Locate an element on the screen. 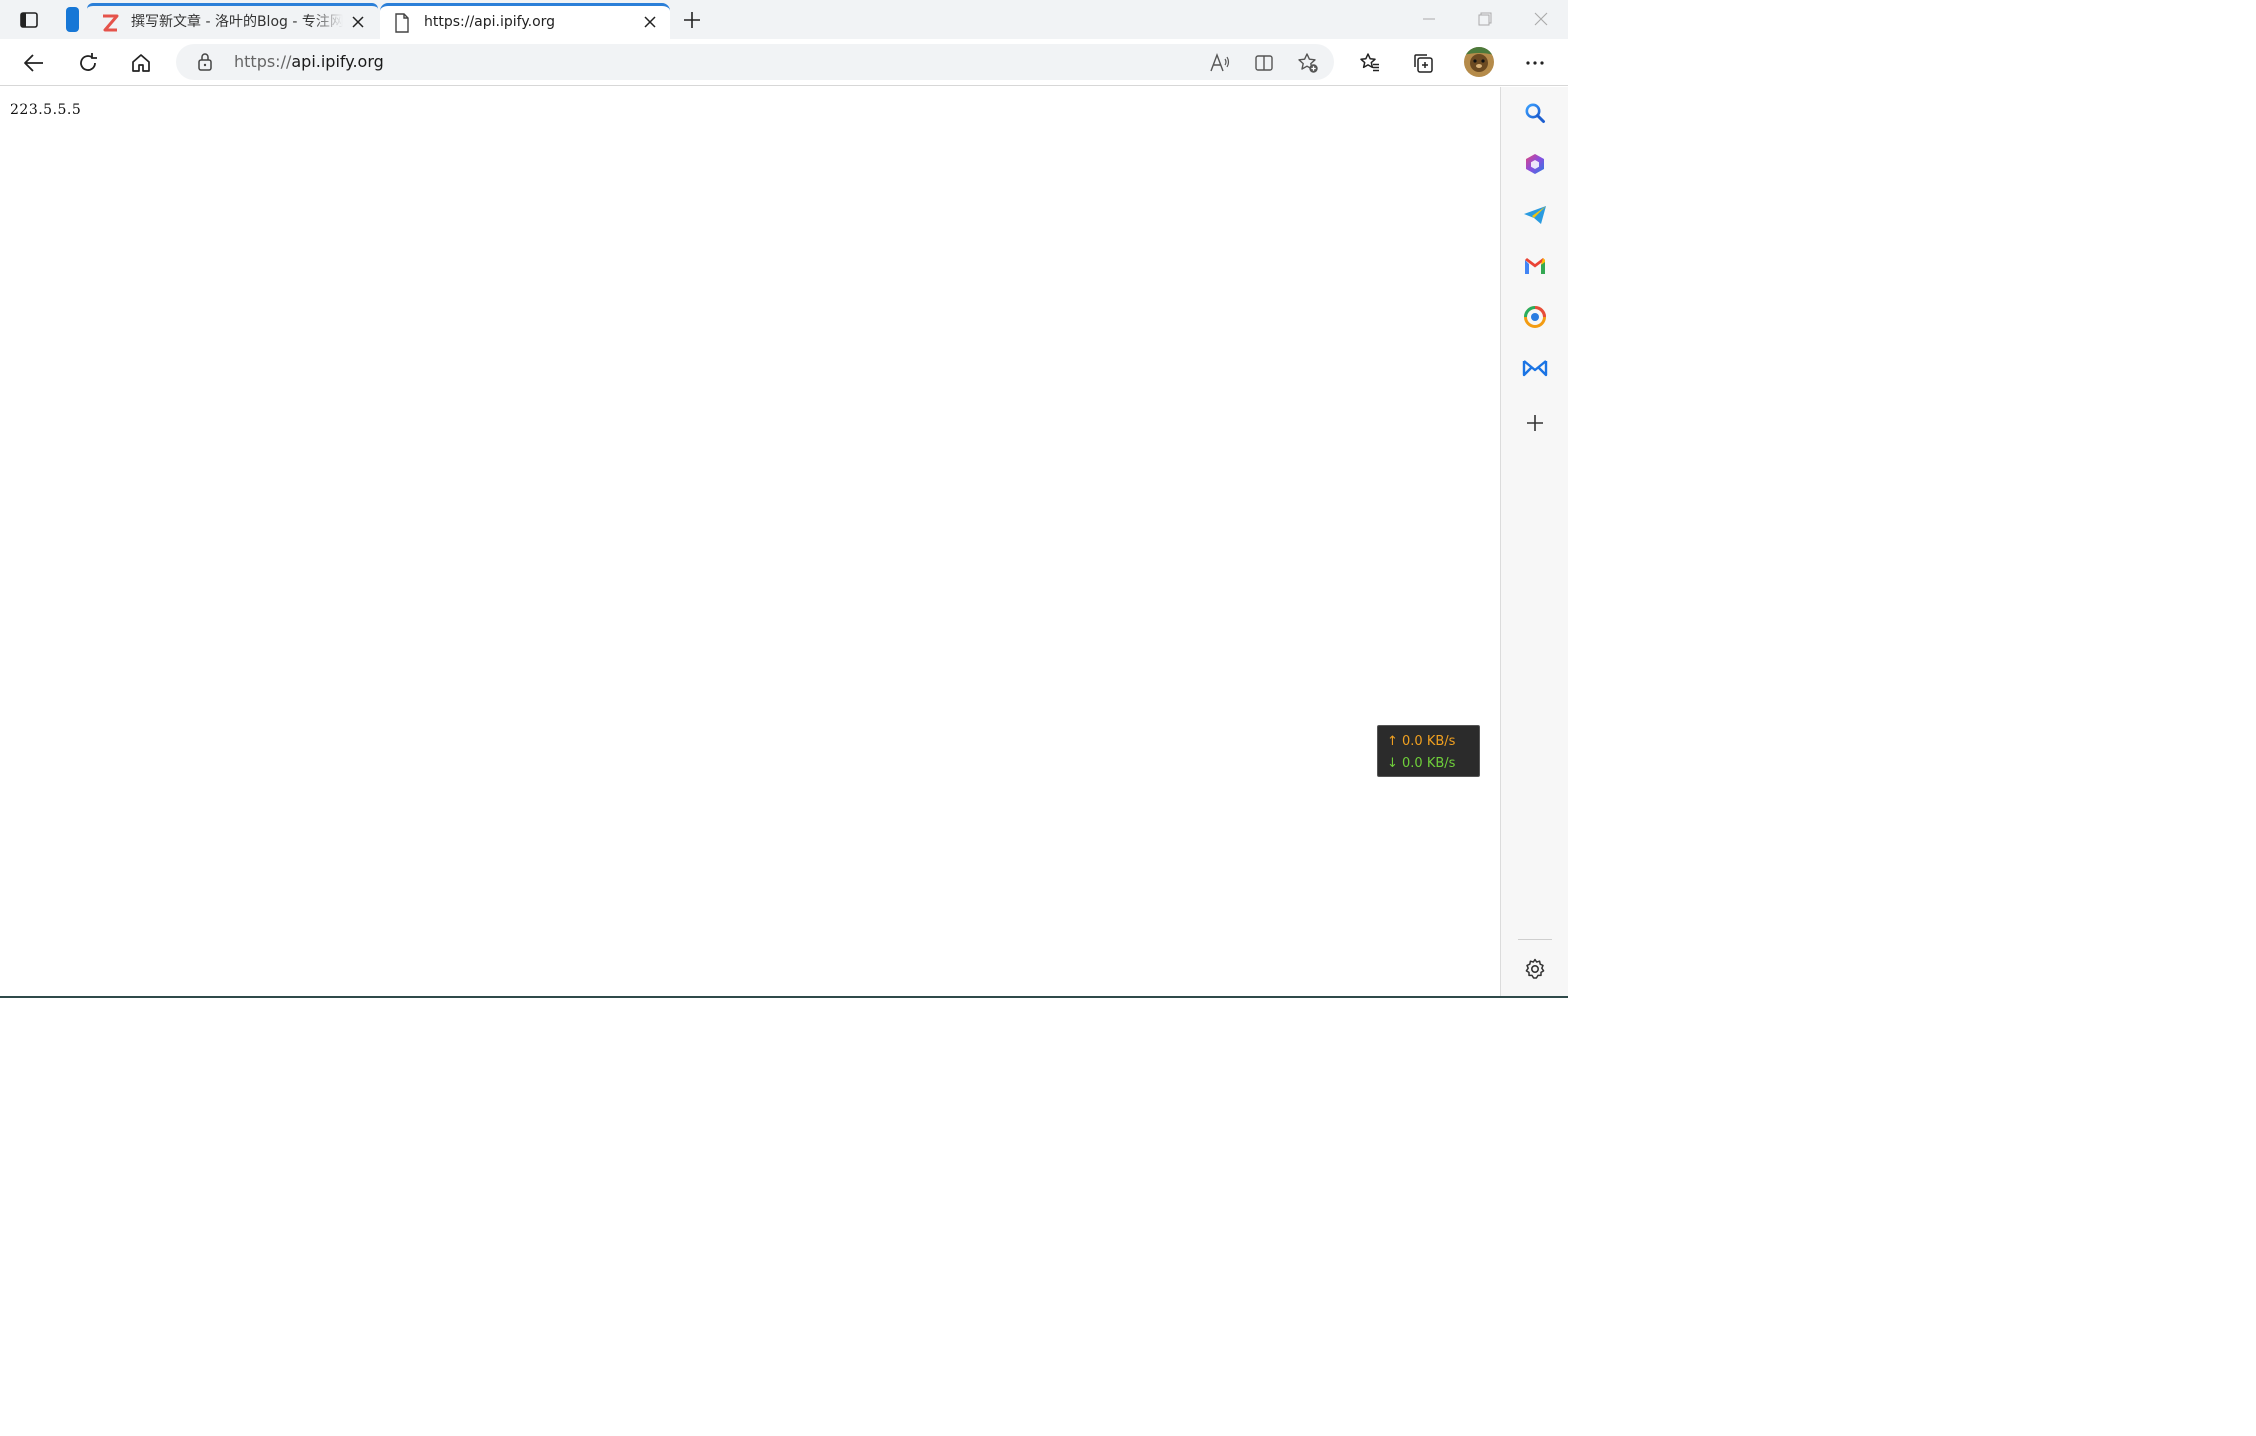  tab-blog: 撰写新文章 - 洛叶的Blog - 专注网 is located at coordinates (232, 21).